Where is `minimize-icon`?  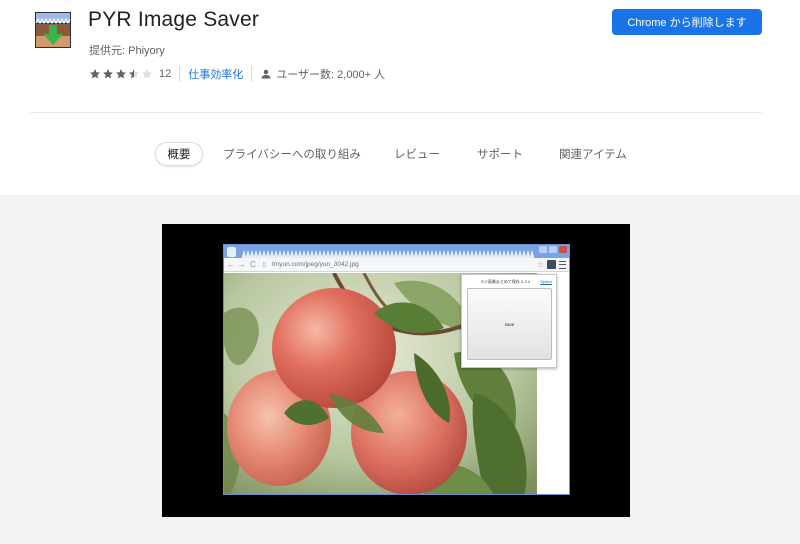 minimize-icon is located at coordinates (543, 249).